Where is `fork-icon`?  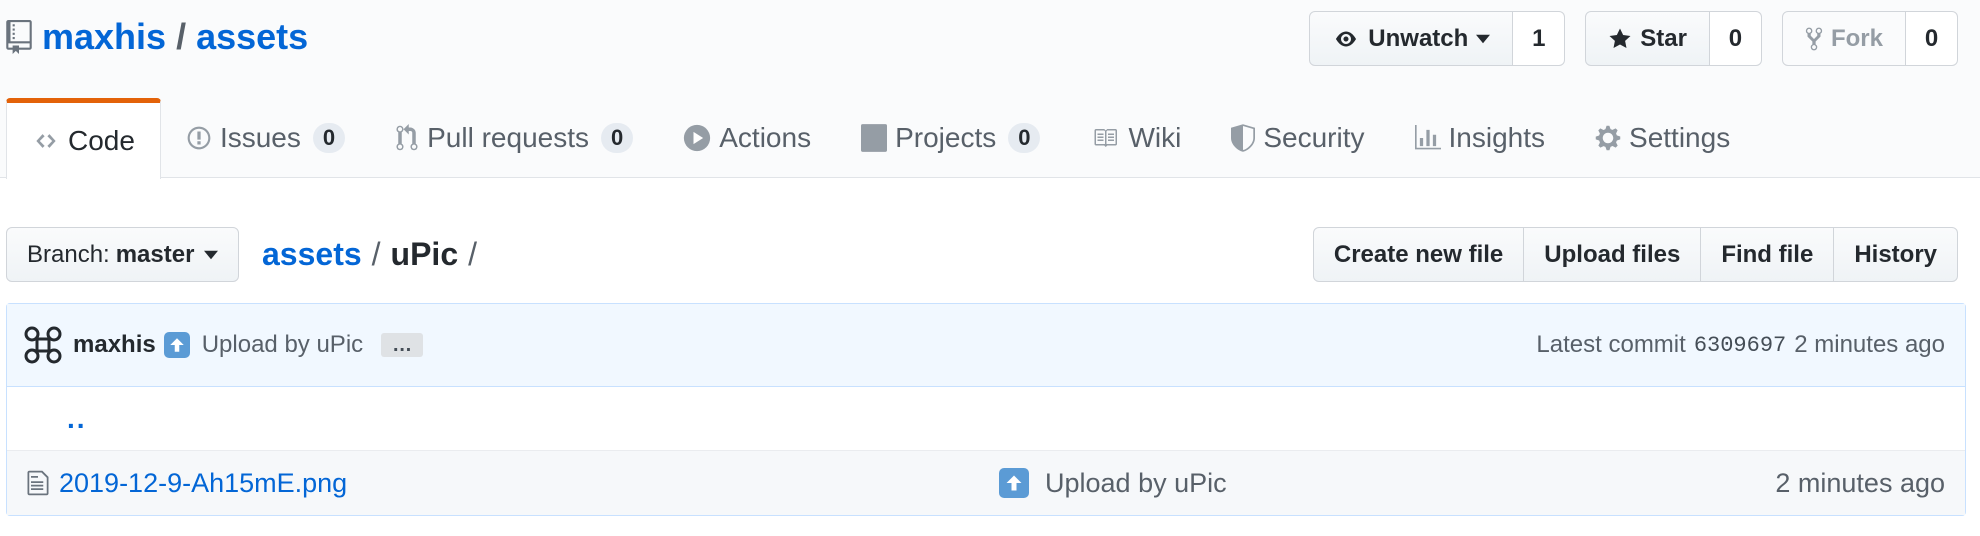
fork-icon is located at coordinates (1814, 38).